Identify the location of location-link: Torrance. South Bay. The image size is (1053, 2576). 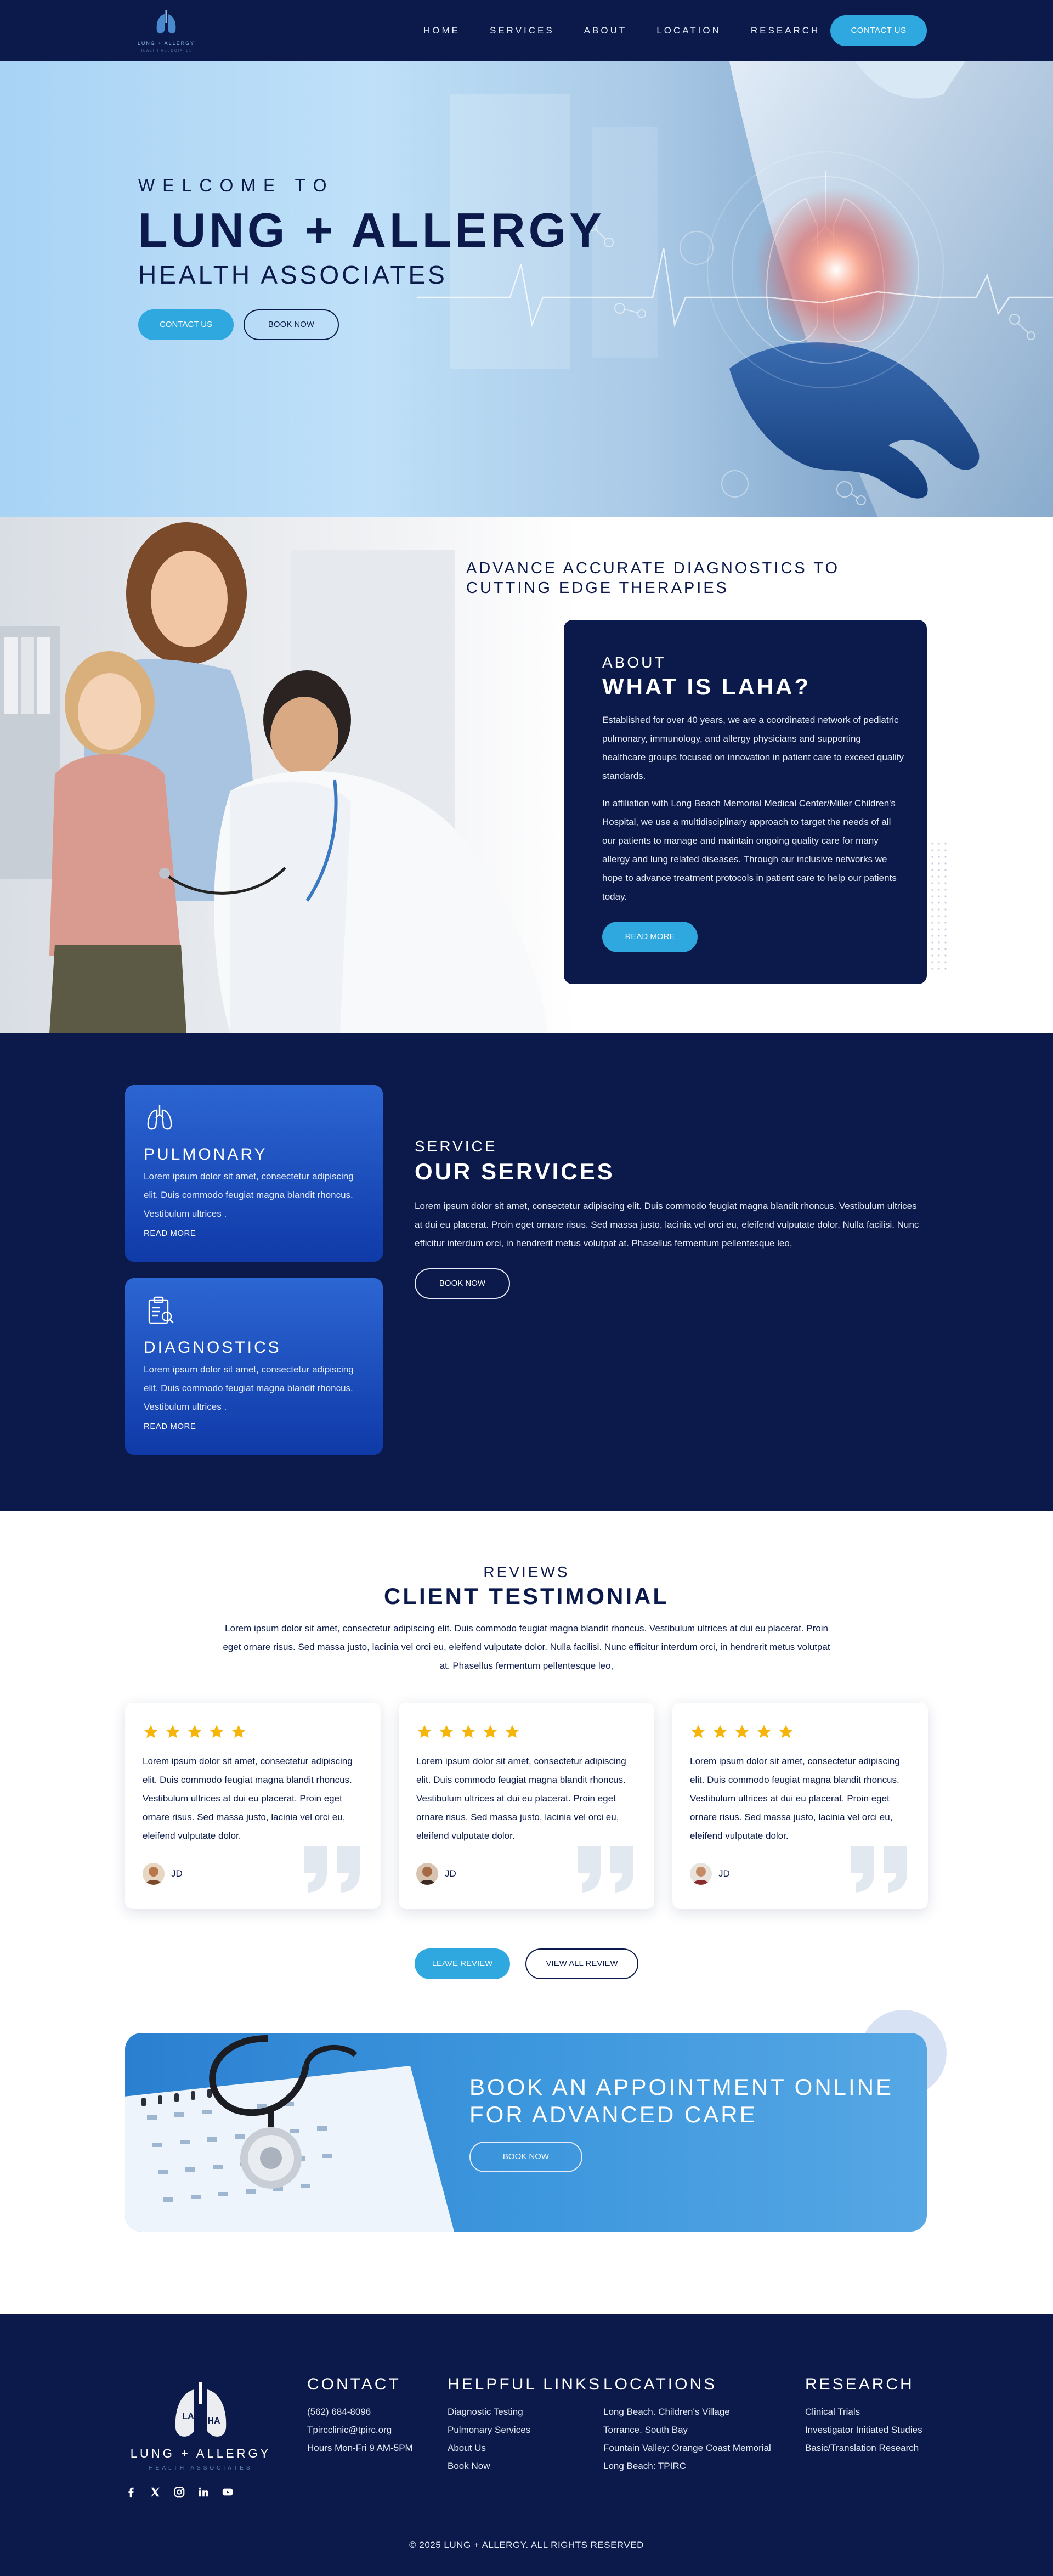
(687, 2430).